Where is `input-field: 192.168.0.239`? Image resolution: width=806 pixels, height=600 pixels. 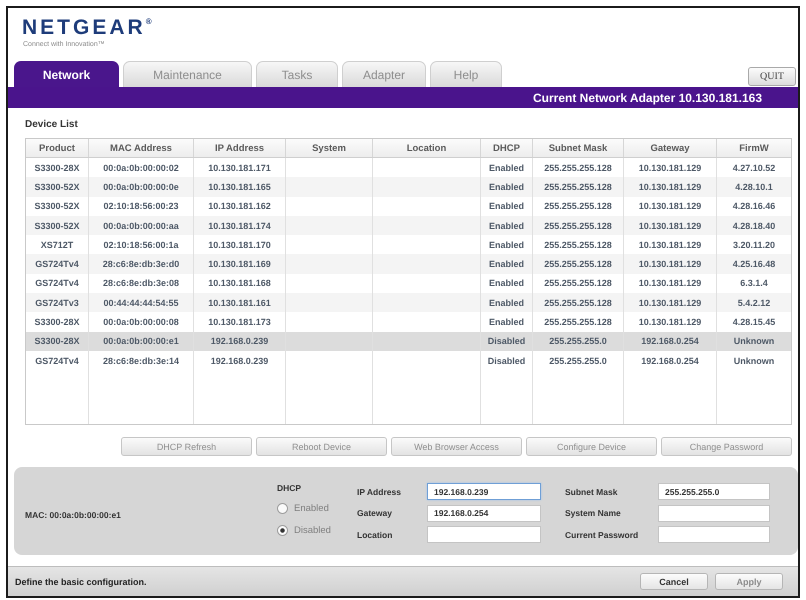 input-field: 192.168.0.239 is located at coordinates (484, 491).